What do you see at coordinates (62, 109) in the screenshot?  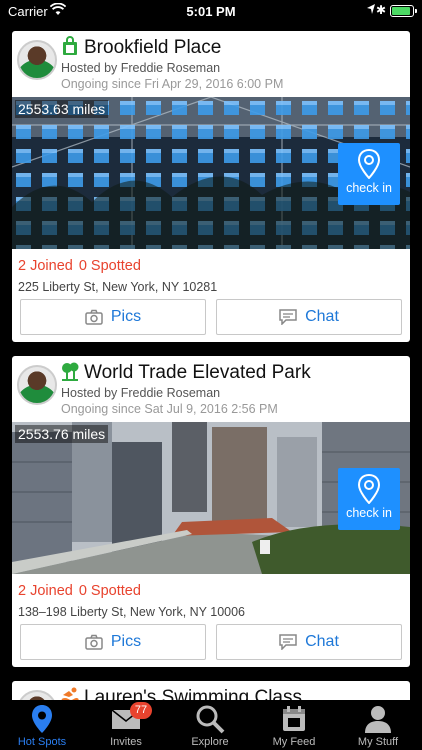 I see `distance-label: 2553.63 miles` at bounding box center [62, 109].